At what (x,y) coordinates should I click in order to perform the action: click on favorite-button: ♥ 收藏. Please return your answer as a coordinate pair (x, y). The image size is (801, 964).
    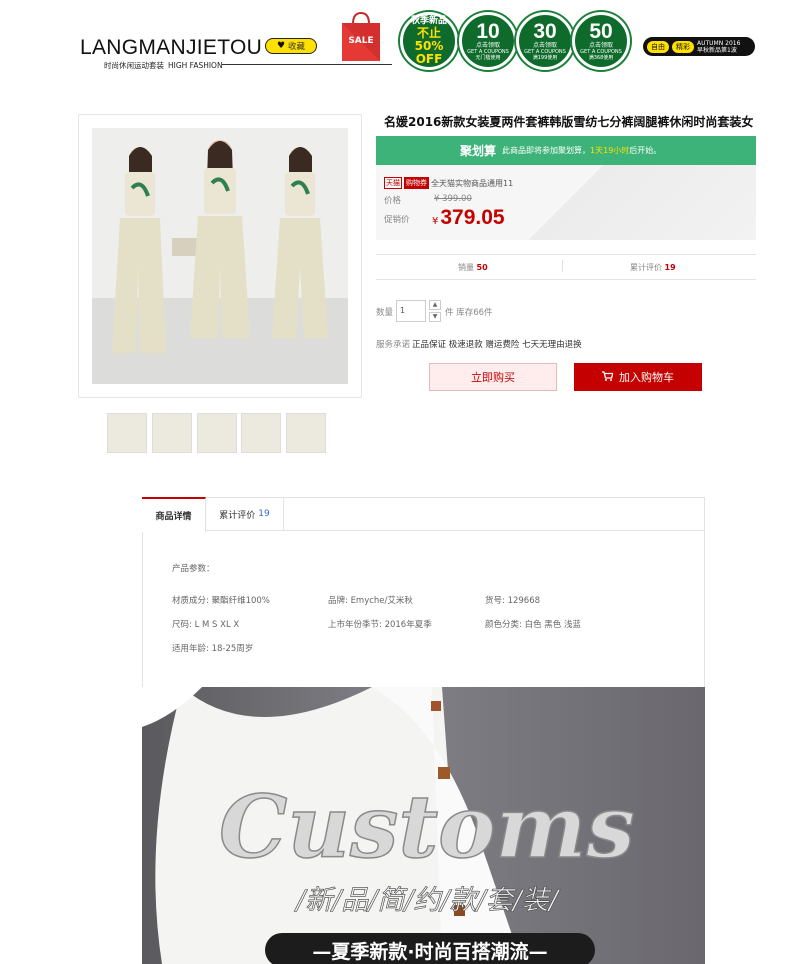
    Looking at the image, I should click on (291, 46).